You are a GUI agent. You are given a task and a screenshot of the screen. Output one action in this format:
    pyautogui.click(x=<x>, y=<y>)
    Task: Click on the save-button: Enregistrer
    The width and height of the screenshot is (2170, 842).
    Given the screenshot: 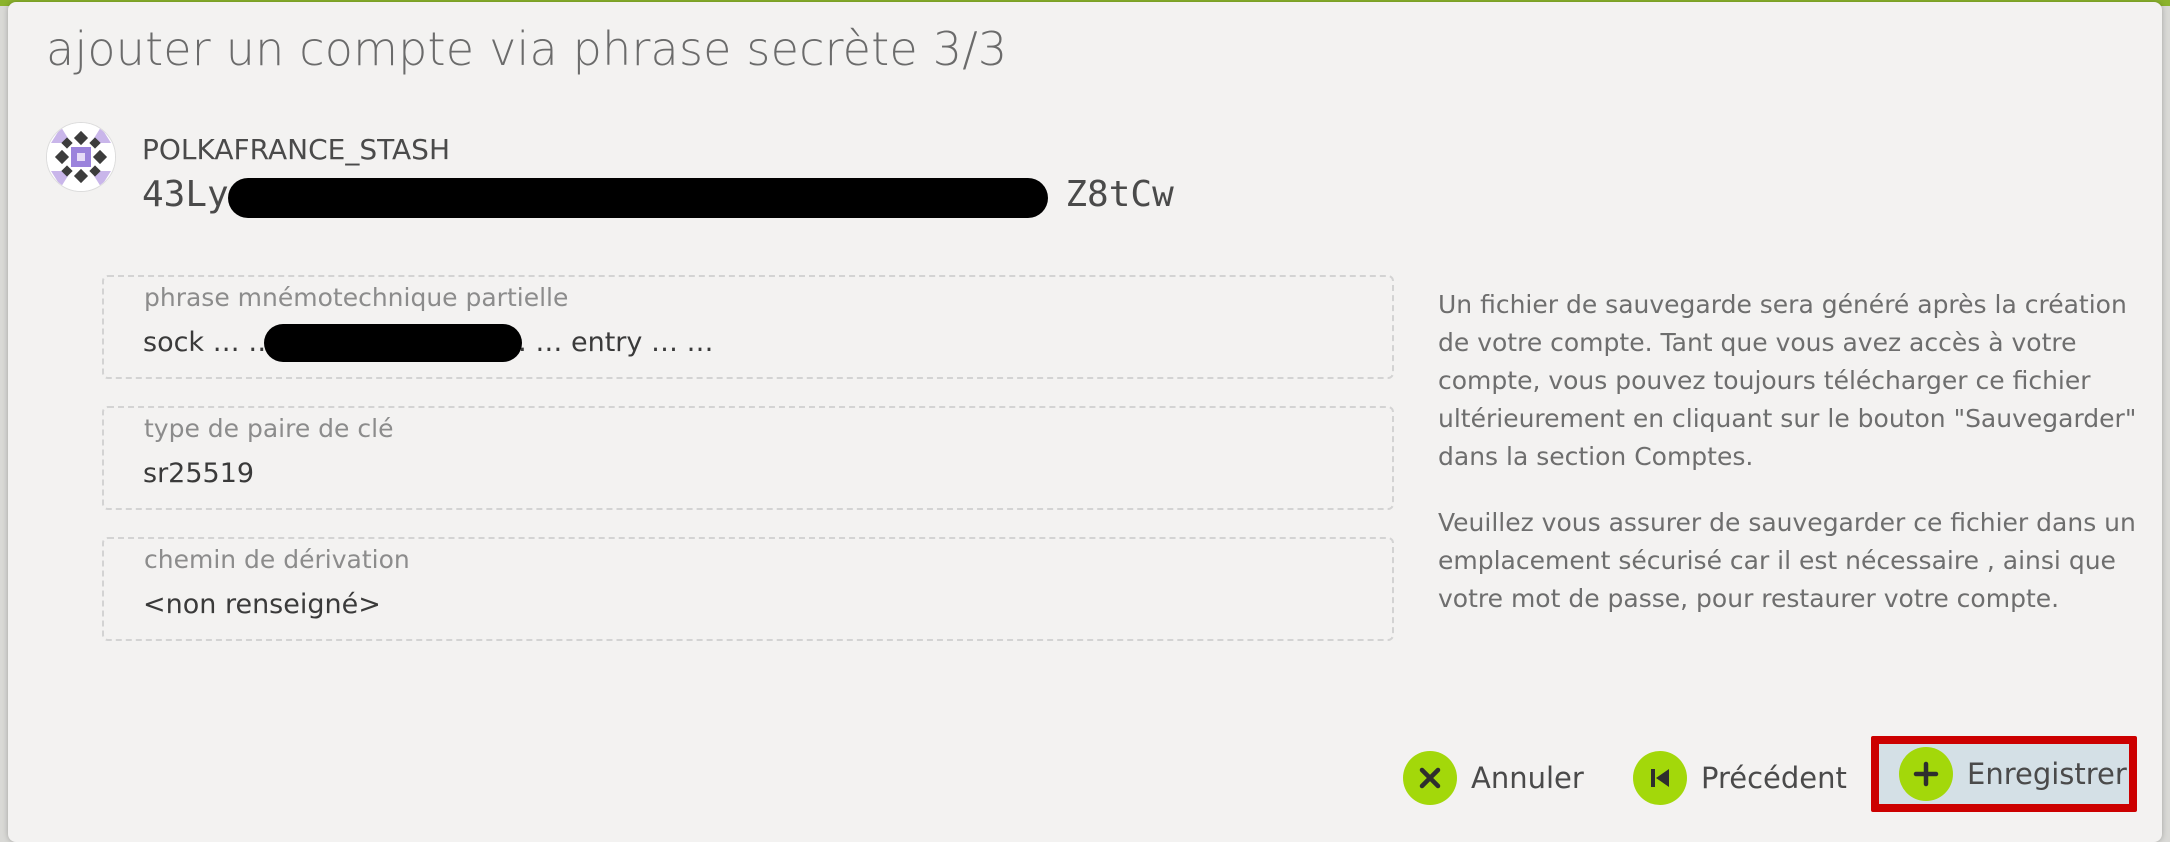 What is the action you would take?
    pyautogui.click(x=2004, y=774)
    